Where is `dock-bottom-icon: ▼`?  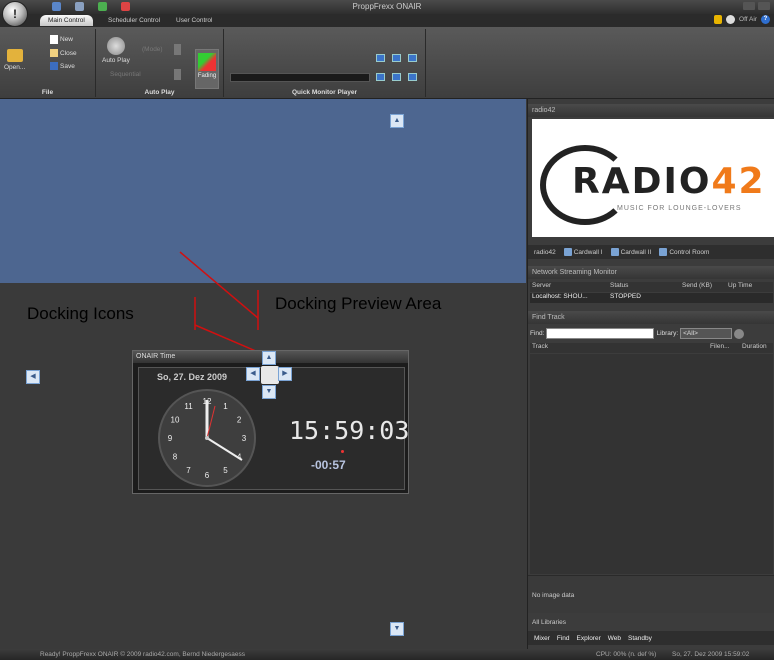 dock-bottom-icon: ▼ is located at coordinates (397, 629).